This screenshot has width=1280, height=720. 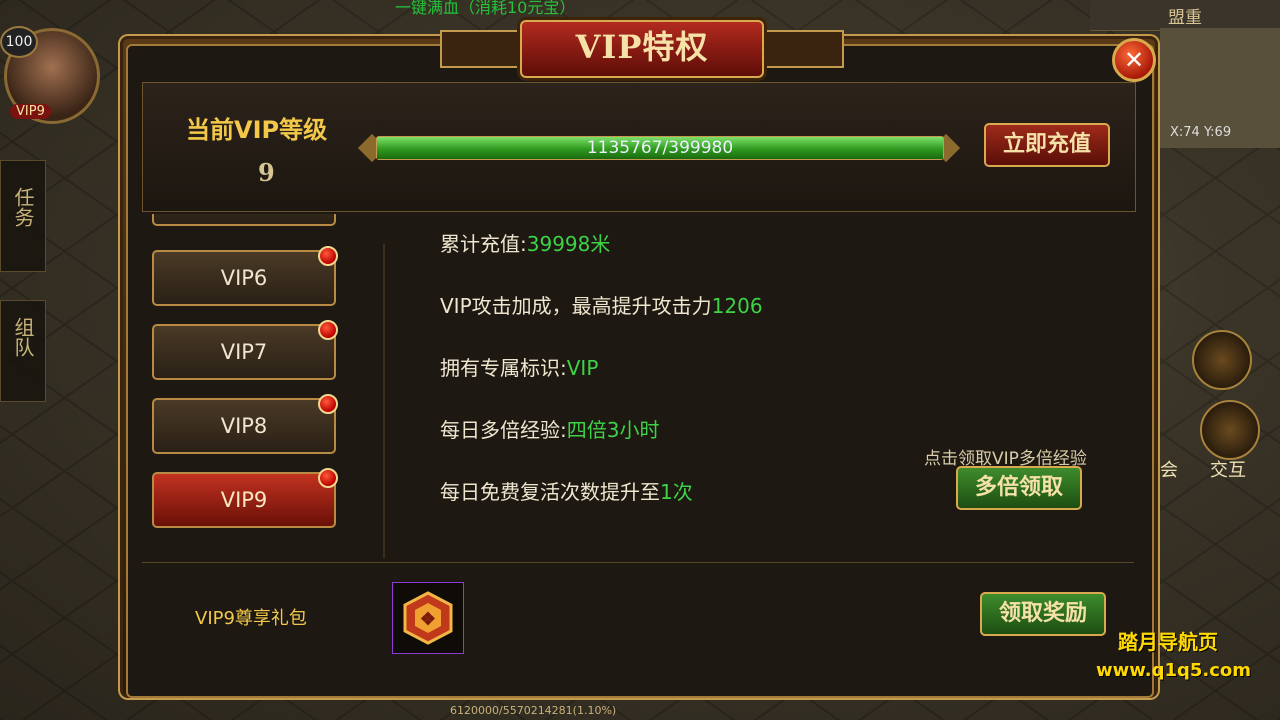 I want to click on row-divider, so click(x=638, y=562).